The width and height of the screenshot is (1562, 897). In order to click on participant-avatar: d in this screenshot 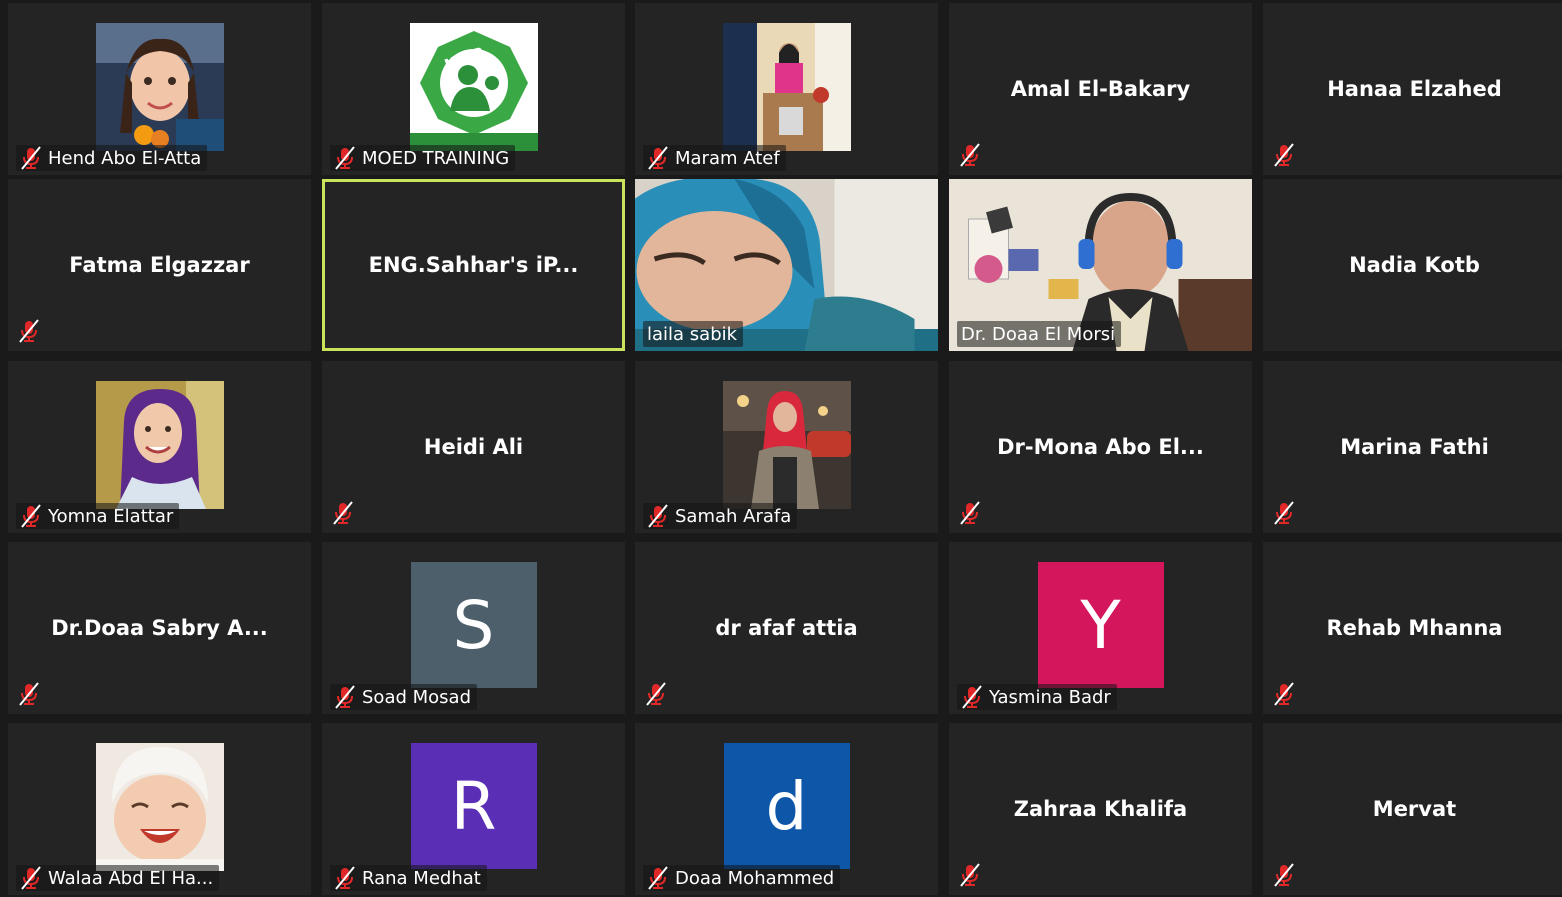, I will do `click(786, 806)`.